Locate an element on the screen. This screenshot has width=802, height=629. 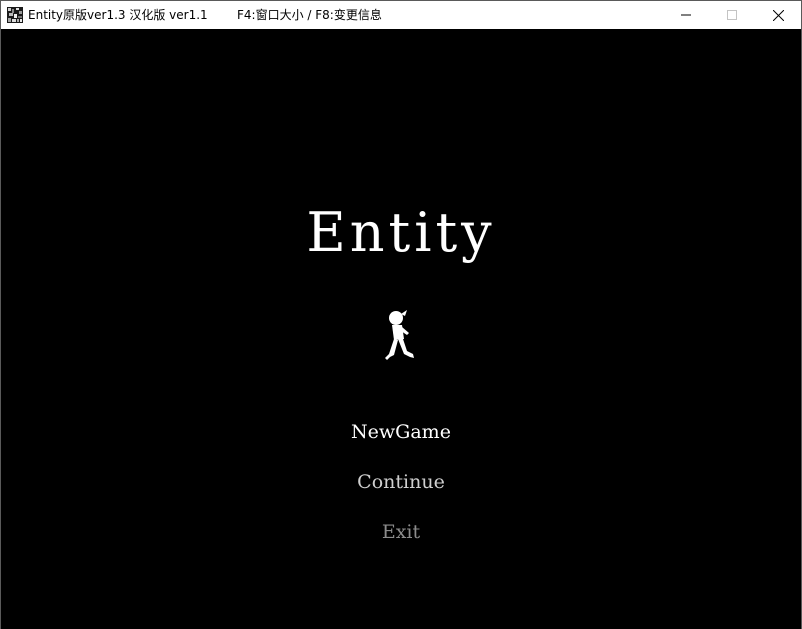
maximize-button is located at coordinates (732, 15).